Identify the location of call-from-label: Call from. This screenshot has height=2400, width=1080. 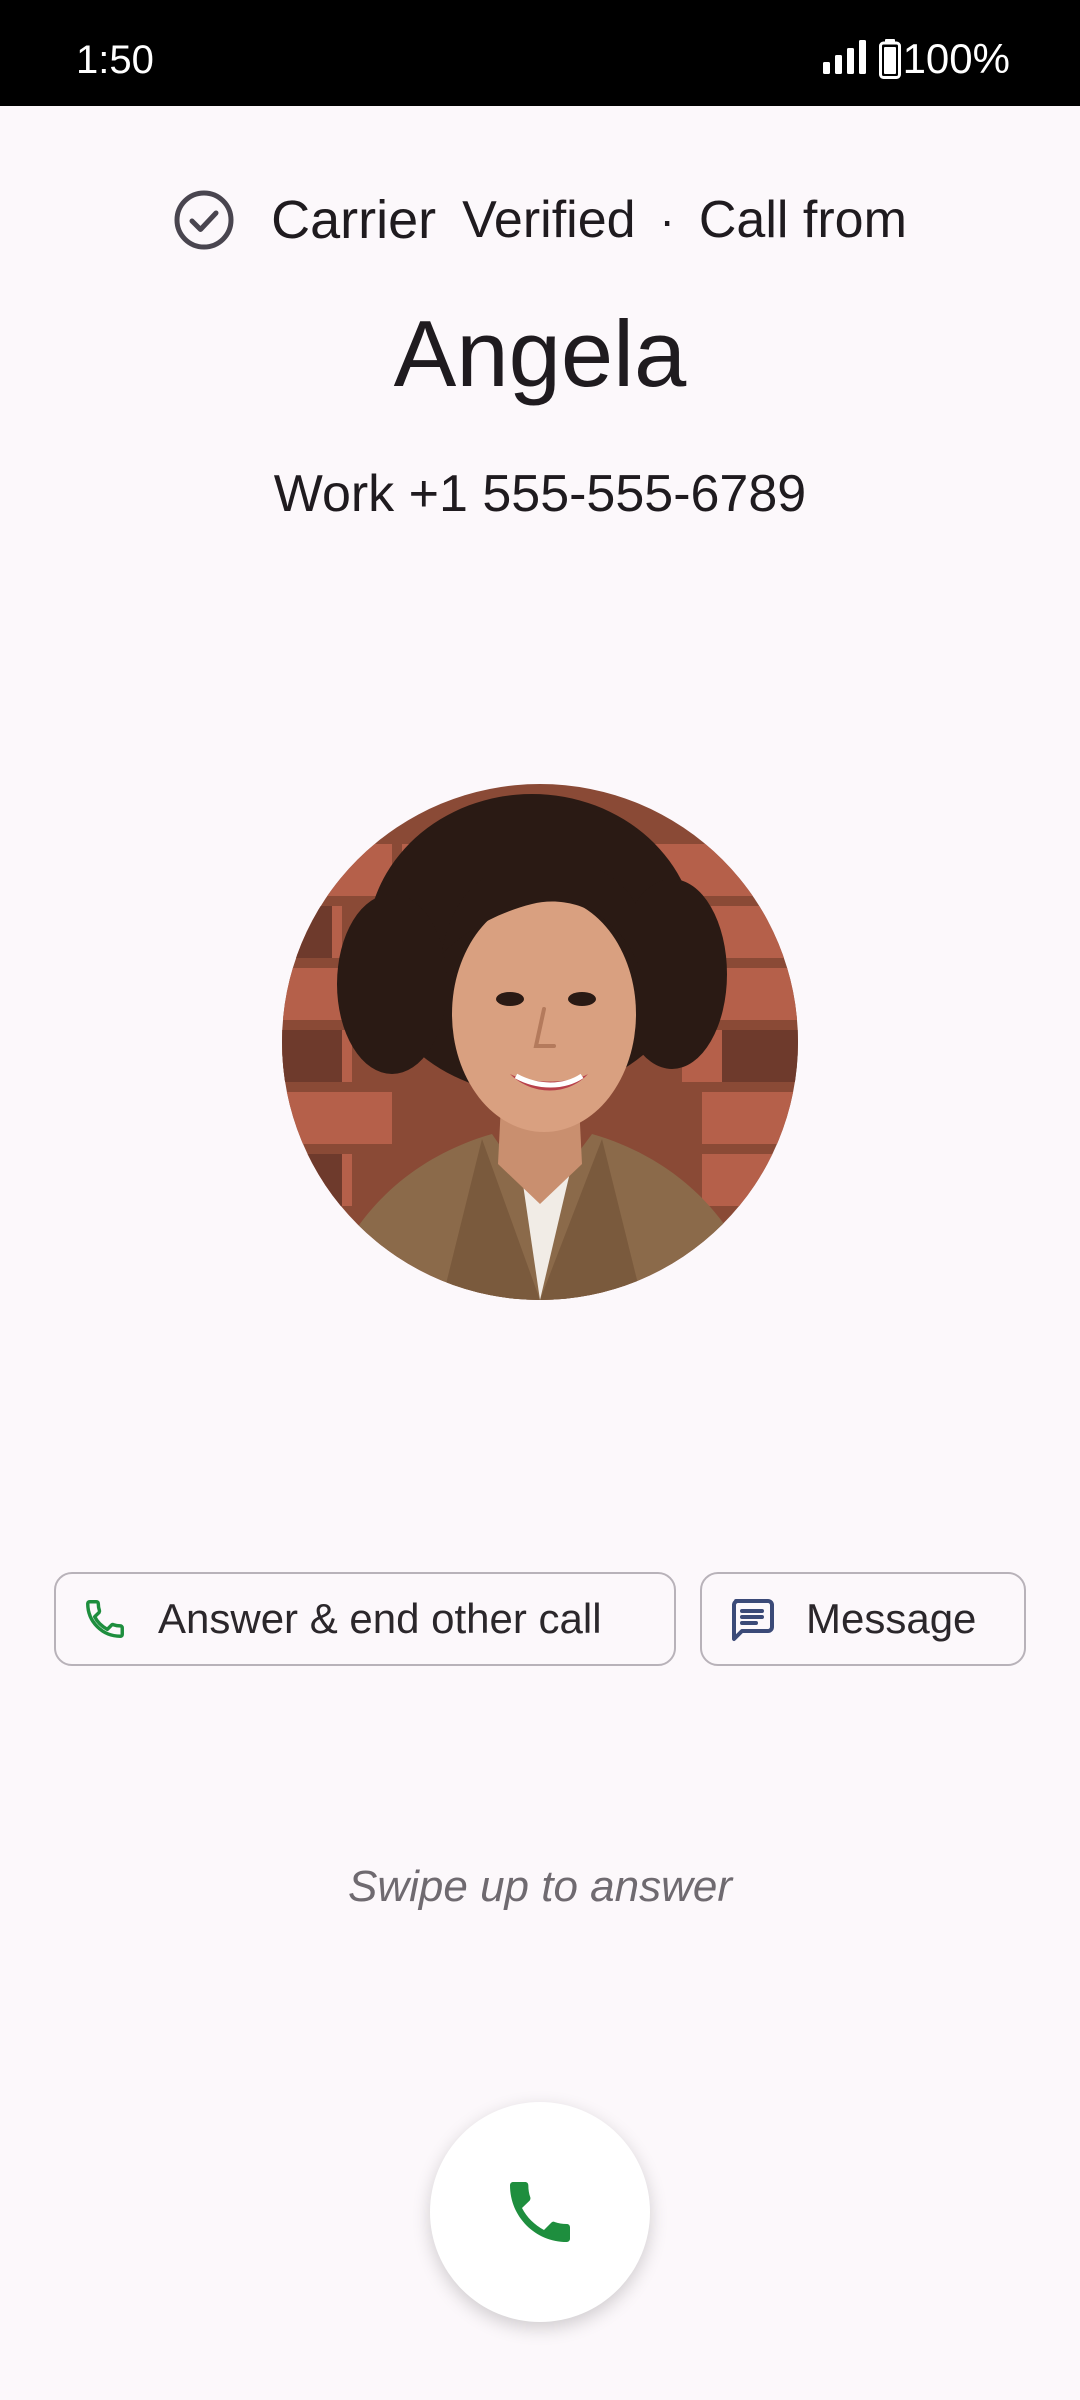
(802, 220).